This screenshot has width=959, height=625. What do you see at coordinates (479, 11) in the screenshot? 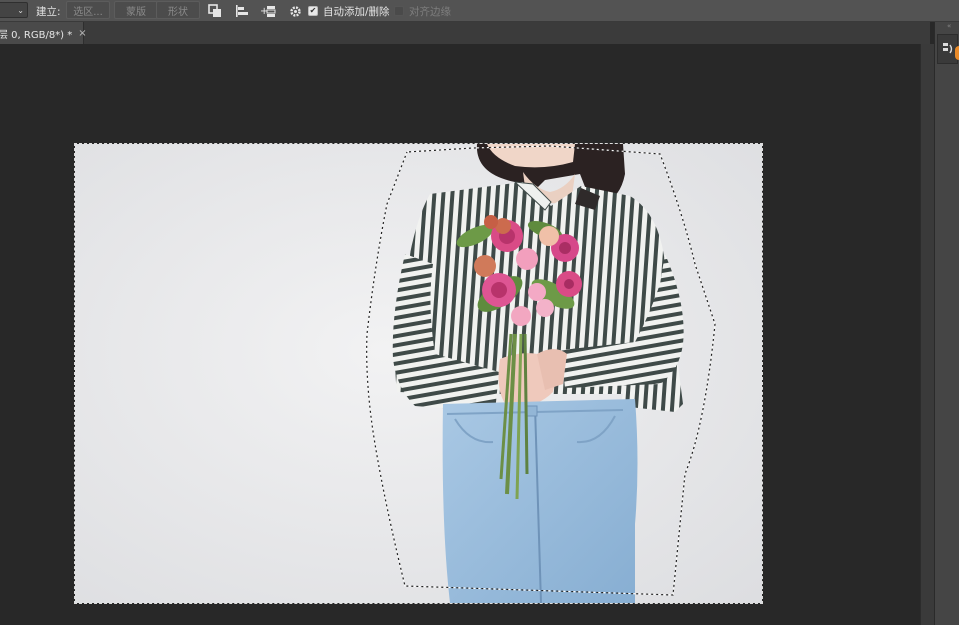
I see `options-bar: ⌄ 建立: 选区... 蒙版 形状 + ✔ 自动添加/删除 对齐边缘` at bounding box center [479, 11].